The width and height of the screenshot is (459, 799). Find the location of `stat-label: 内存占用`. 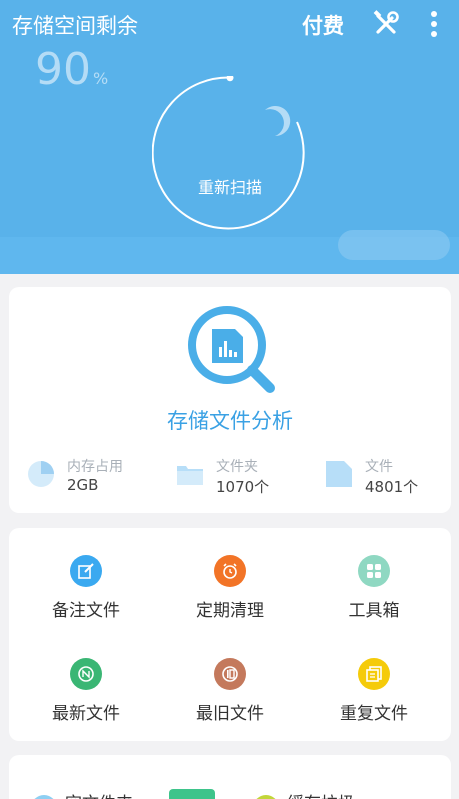

stat-label: 内存占用 is located at coordinates (95, 467).